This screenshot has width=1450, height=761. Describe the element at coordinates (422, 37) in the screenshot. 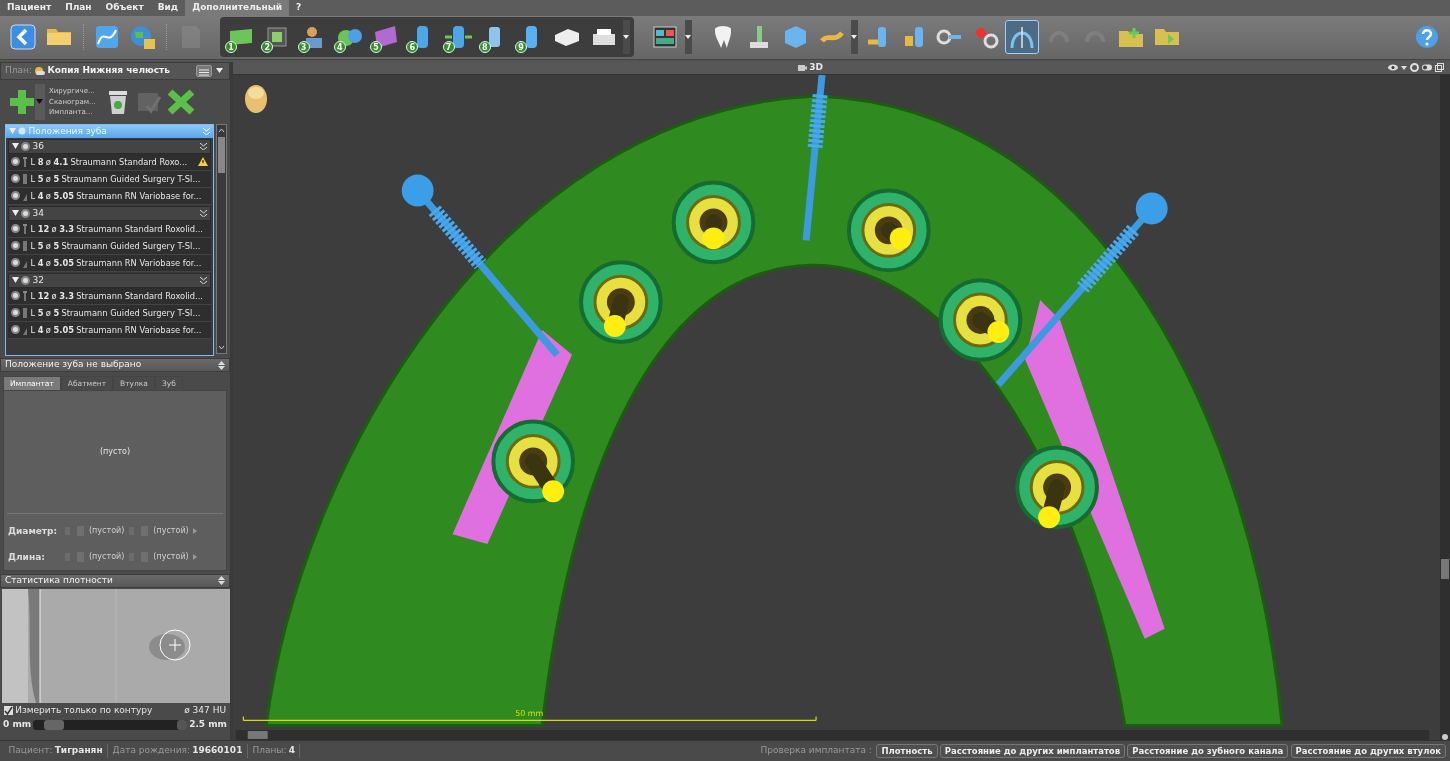

I see `toolbar-button: 6` at that location.